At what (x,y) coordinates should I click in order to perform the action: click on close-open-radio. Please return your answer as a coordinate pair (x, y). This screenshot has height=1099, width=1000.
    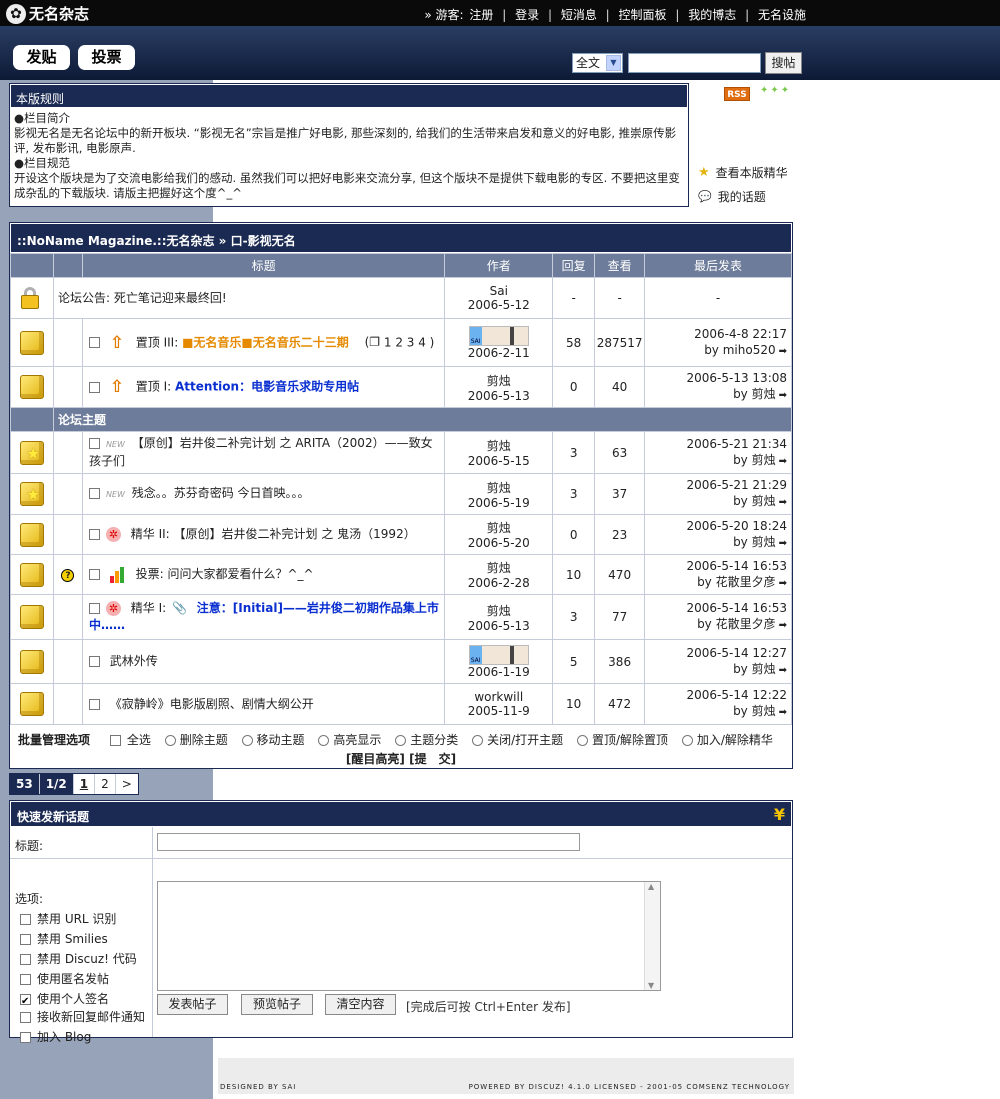
    Looking at the image, I should click on (478, 740).